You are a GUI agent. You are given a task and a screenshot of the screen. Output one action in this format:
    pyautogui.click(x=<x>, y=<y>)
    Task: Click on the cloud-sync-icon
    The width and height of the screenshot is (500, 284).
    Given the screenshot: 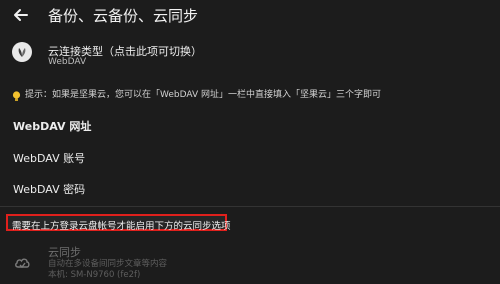 What is the action you would take?
    pyautogui.click(x=22, y=262)
    